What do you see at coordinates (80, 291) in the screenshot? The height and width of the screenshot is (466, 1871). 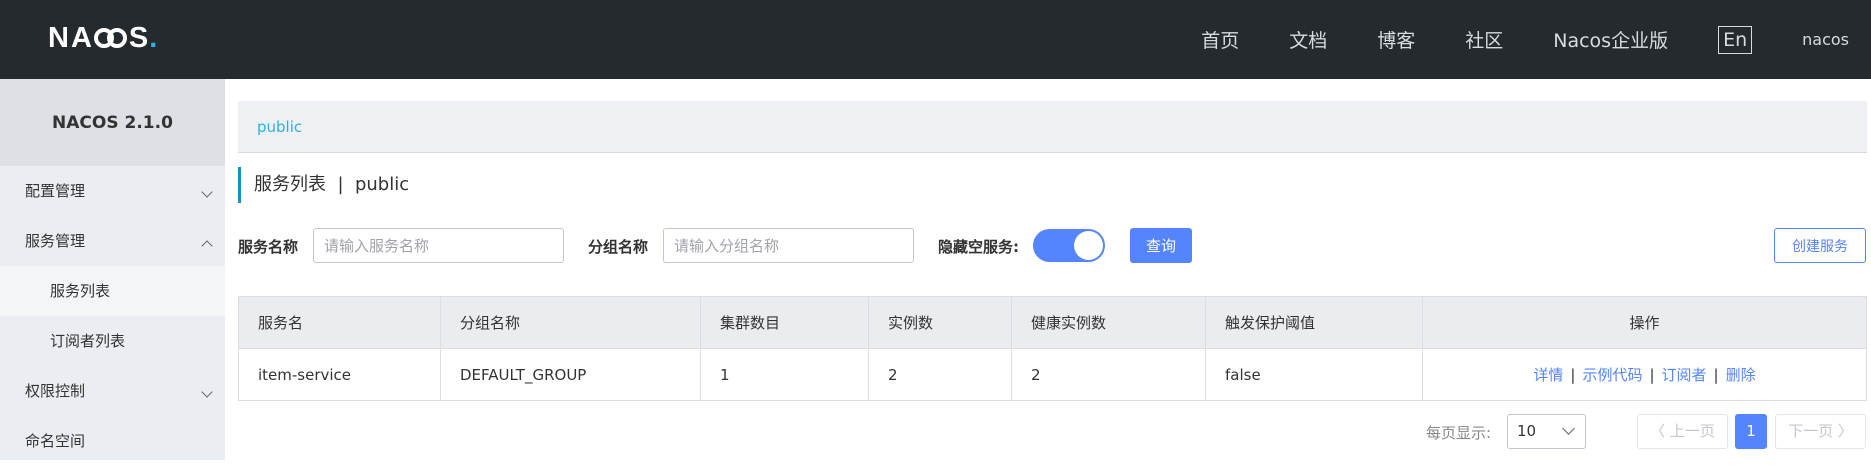 I see `sidebar-item-label: 服务列表` at bounding box center [80, 291].